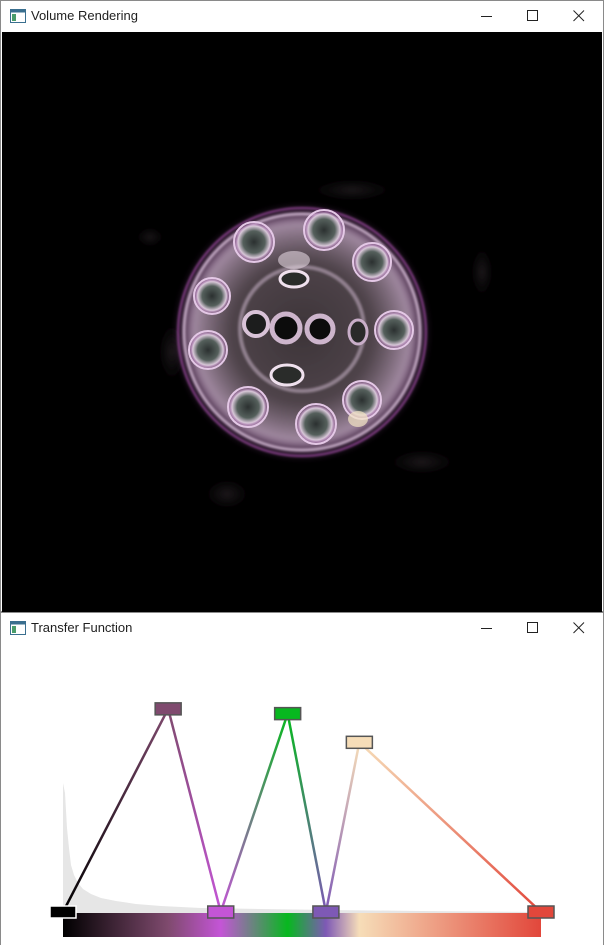 This screenshot has height=945, width=604. Describe the element at coordinates (326, 912) in the screenshot. I see `cp-purple-handle` at that location.